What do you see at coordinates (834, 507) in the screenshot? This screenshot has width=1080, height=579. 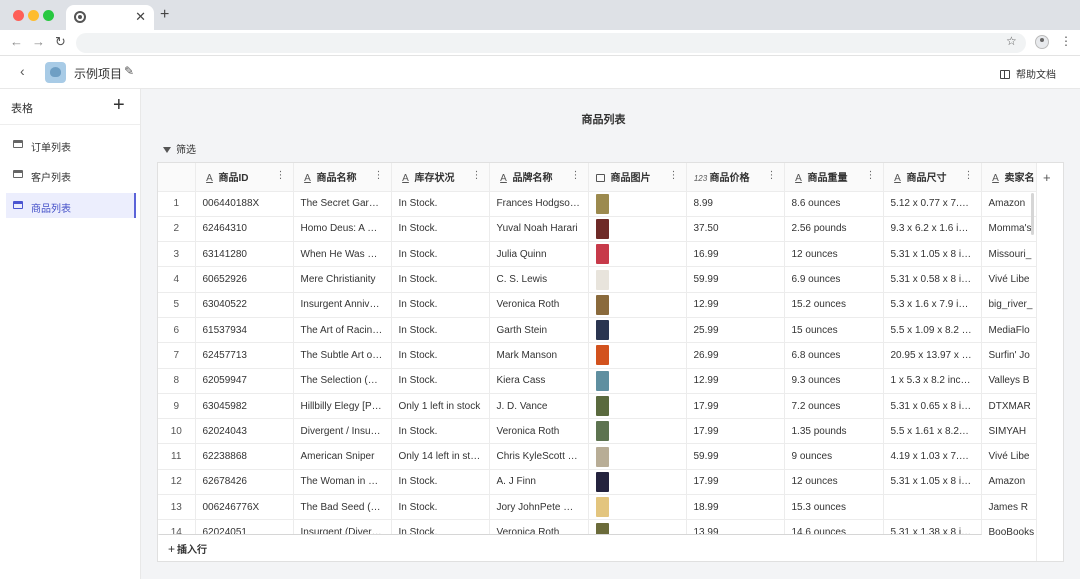 I see `weight-cell: 15.3 ounces` at bounding box center [834, 507].